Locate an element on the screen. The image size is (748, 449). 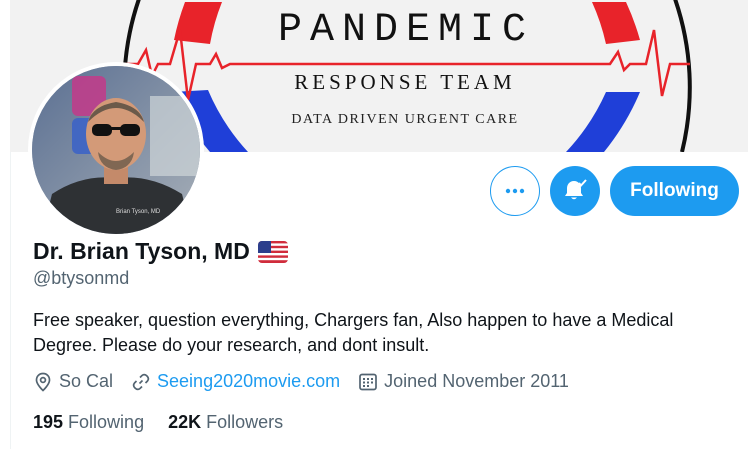
profile-avatar: Brian Tyson, MD is located at coordinates (116, 150).